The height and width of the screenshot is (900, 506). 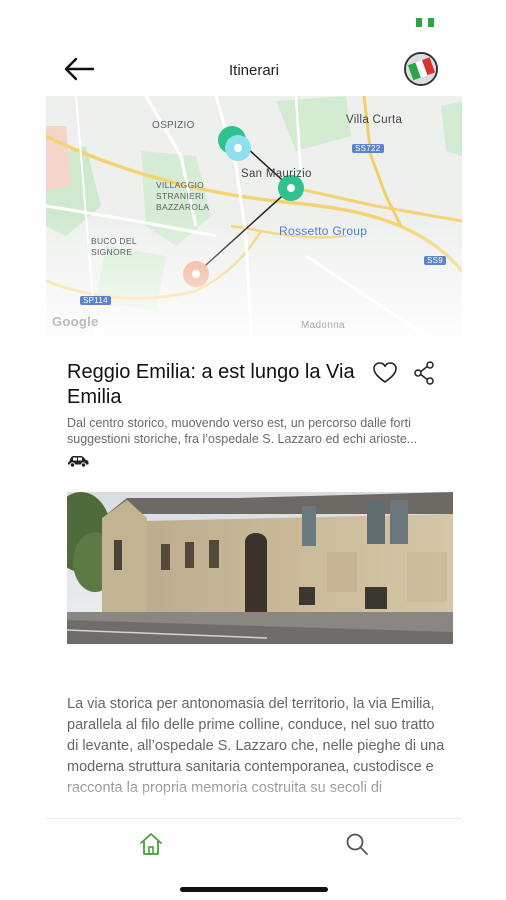 I want to click on car-icon, so click(x=78, y=461).